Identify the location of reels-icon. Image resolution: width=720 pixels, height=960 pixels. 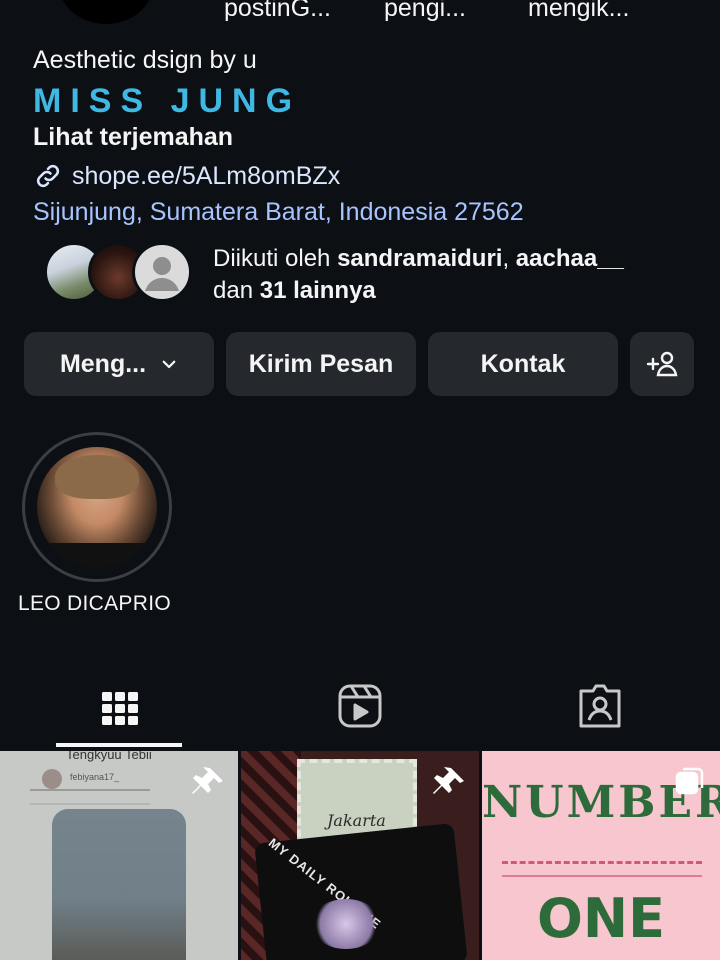
(360, 706).